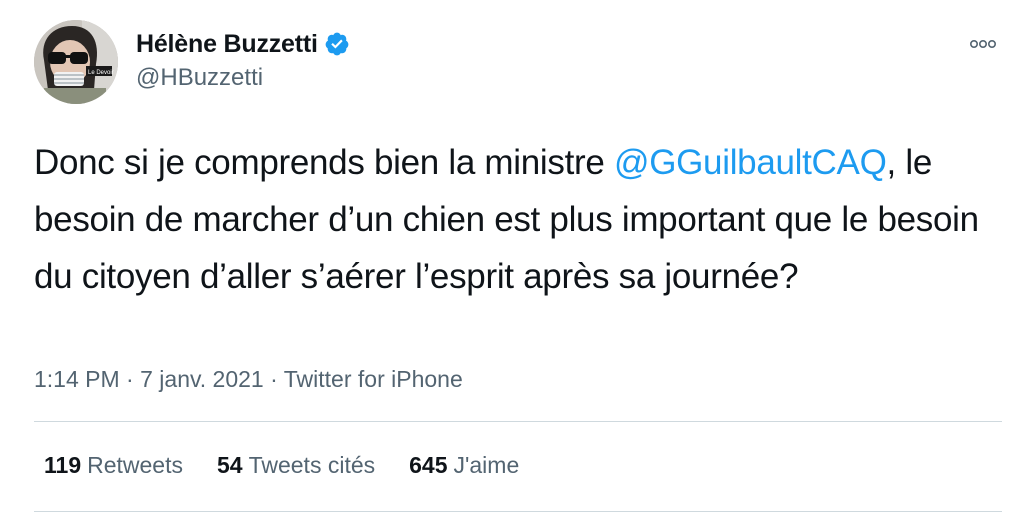 This screenshot has width=1036, height=520. What do you see at coordinates (135, 465) in the screenshot?
I see `retweets-label: Retweets` at bounding box center [135, 465].